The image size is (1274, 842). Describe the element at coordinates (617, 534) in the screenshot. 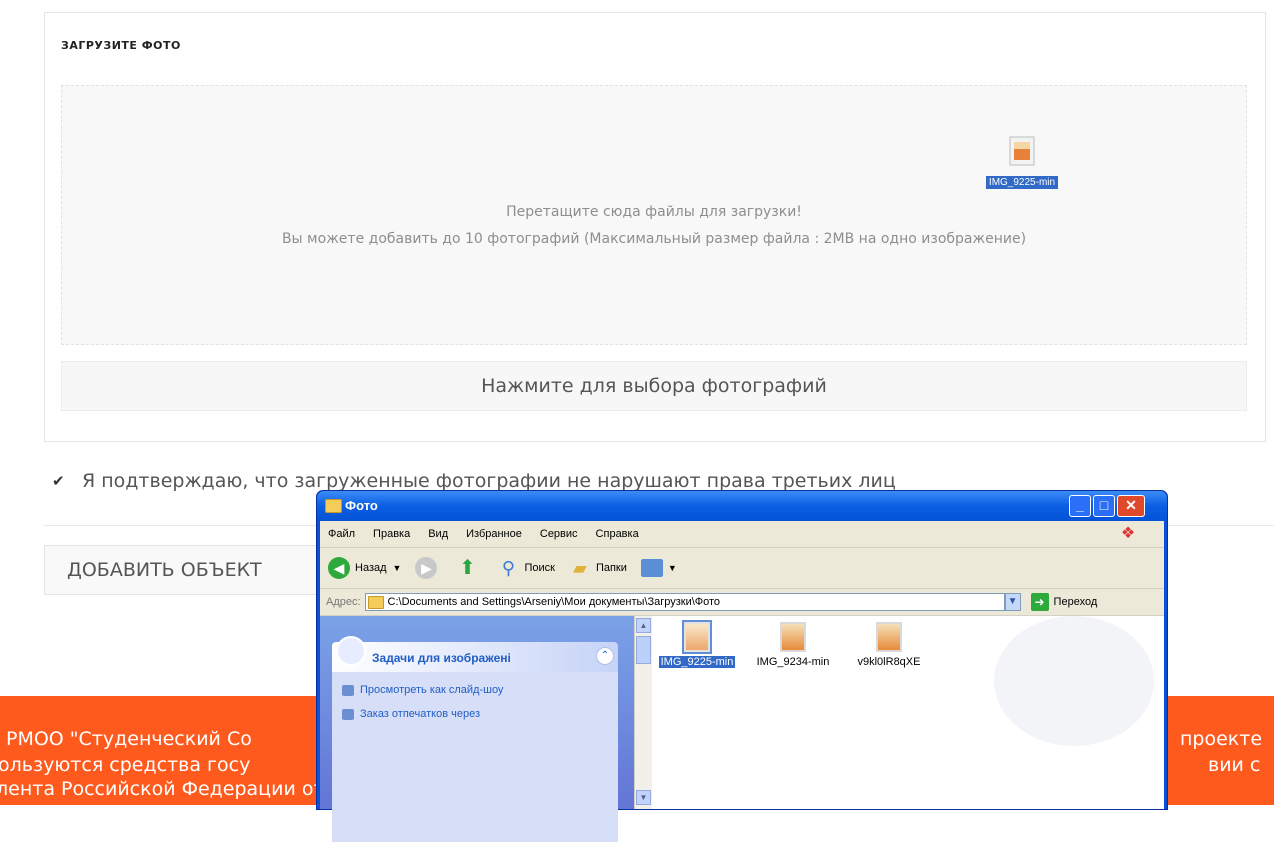

I see `menu-help: Справка` at that location.